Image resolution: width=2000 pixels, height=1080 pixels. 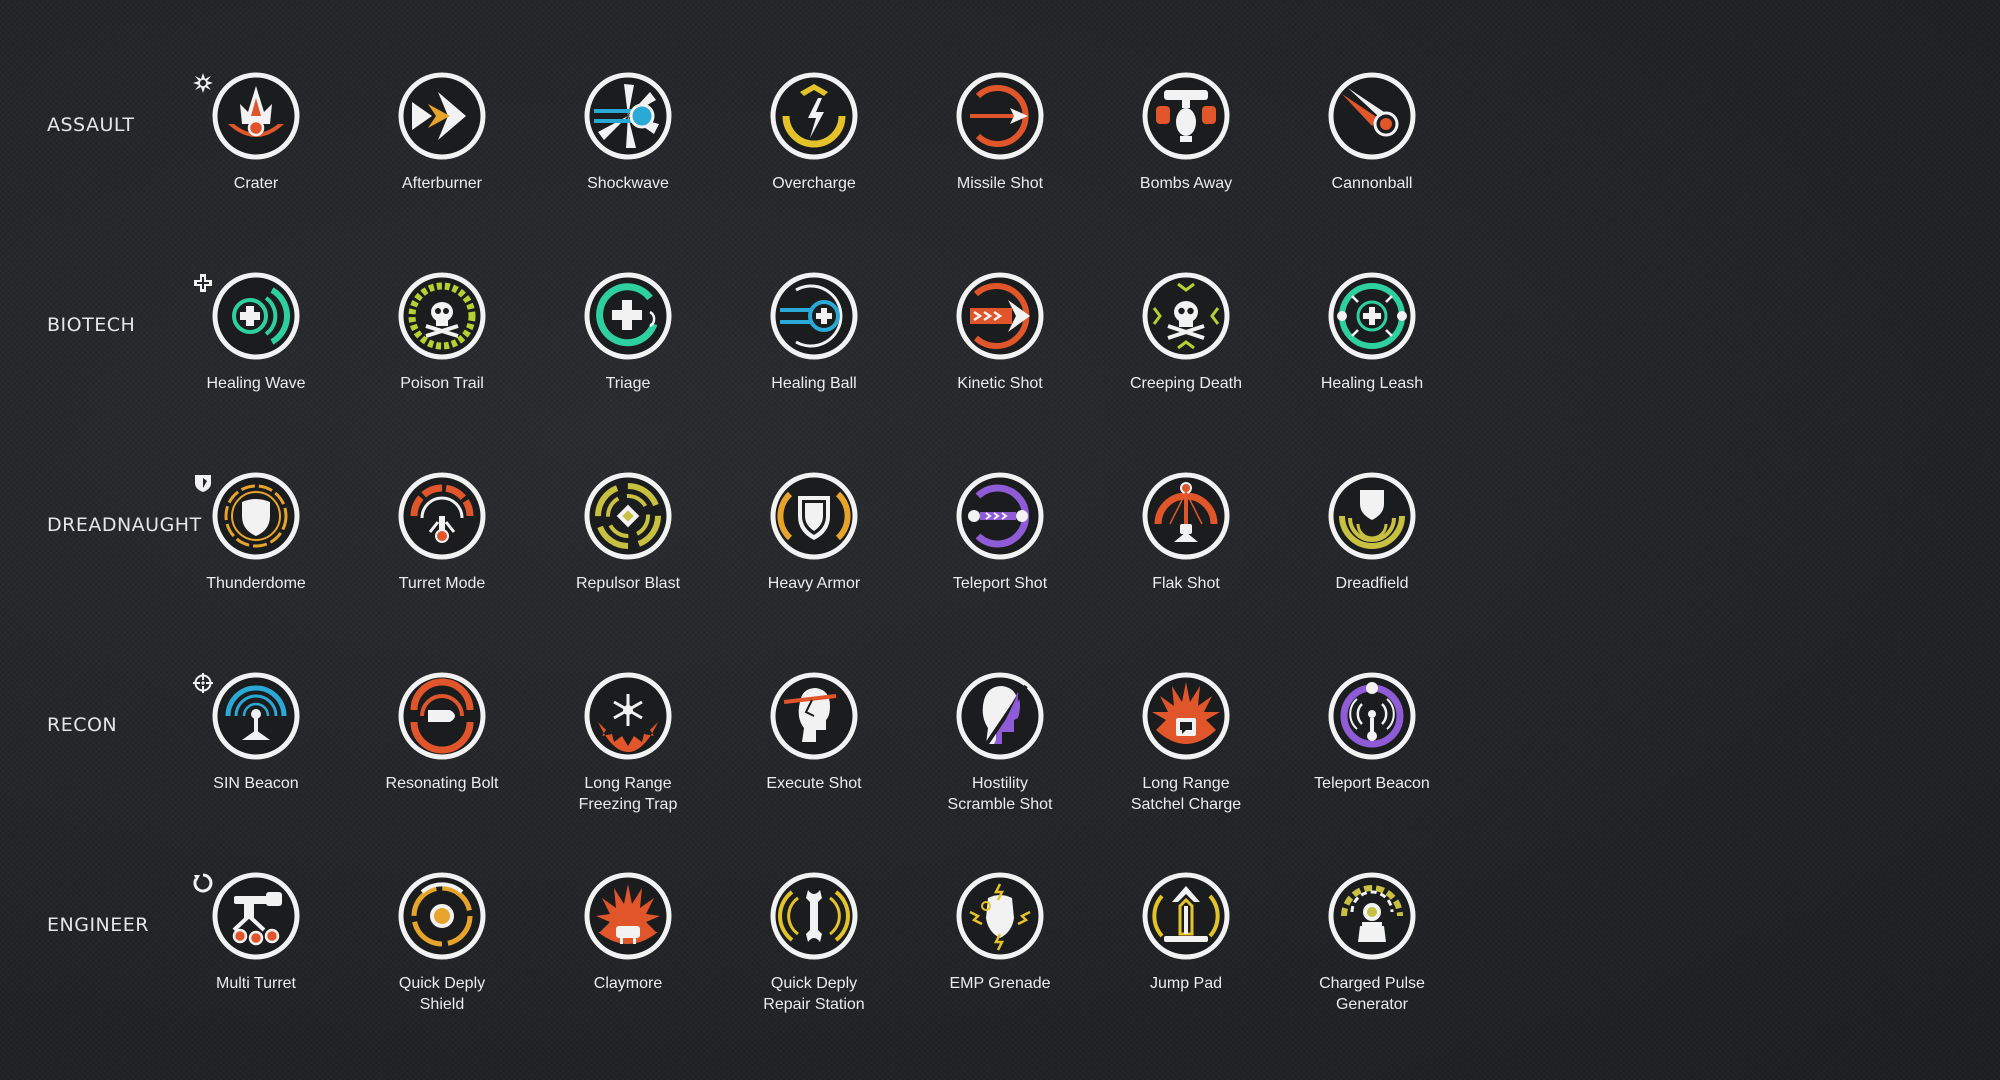 I want to click on kinetic-shot-icon, so click(x=1000, y=316).